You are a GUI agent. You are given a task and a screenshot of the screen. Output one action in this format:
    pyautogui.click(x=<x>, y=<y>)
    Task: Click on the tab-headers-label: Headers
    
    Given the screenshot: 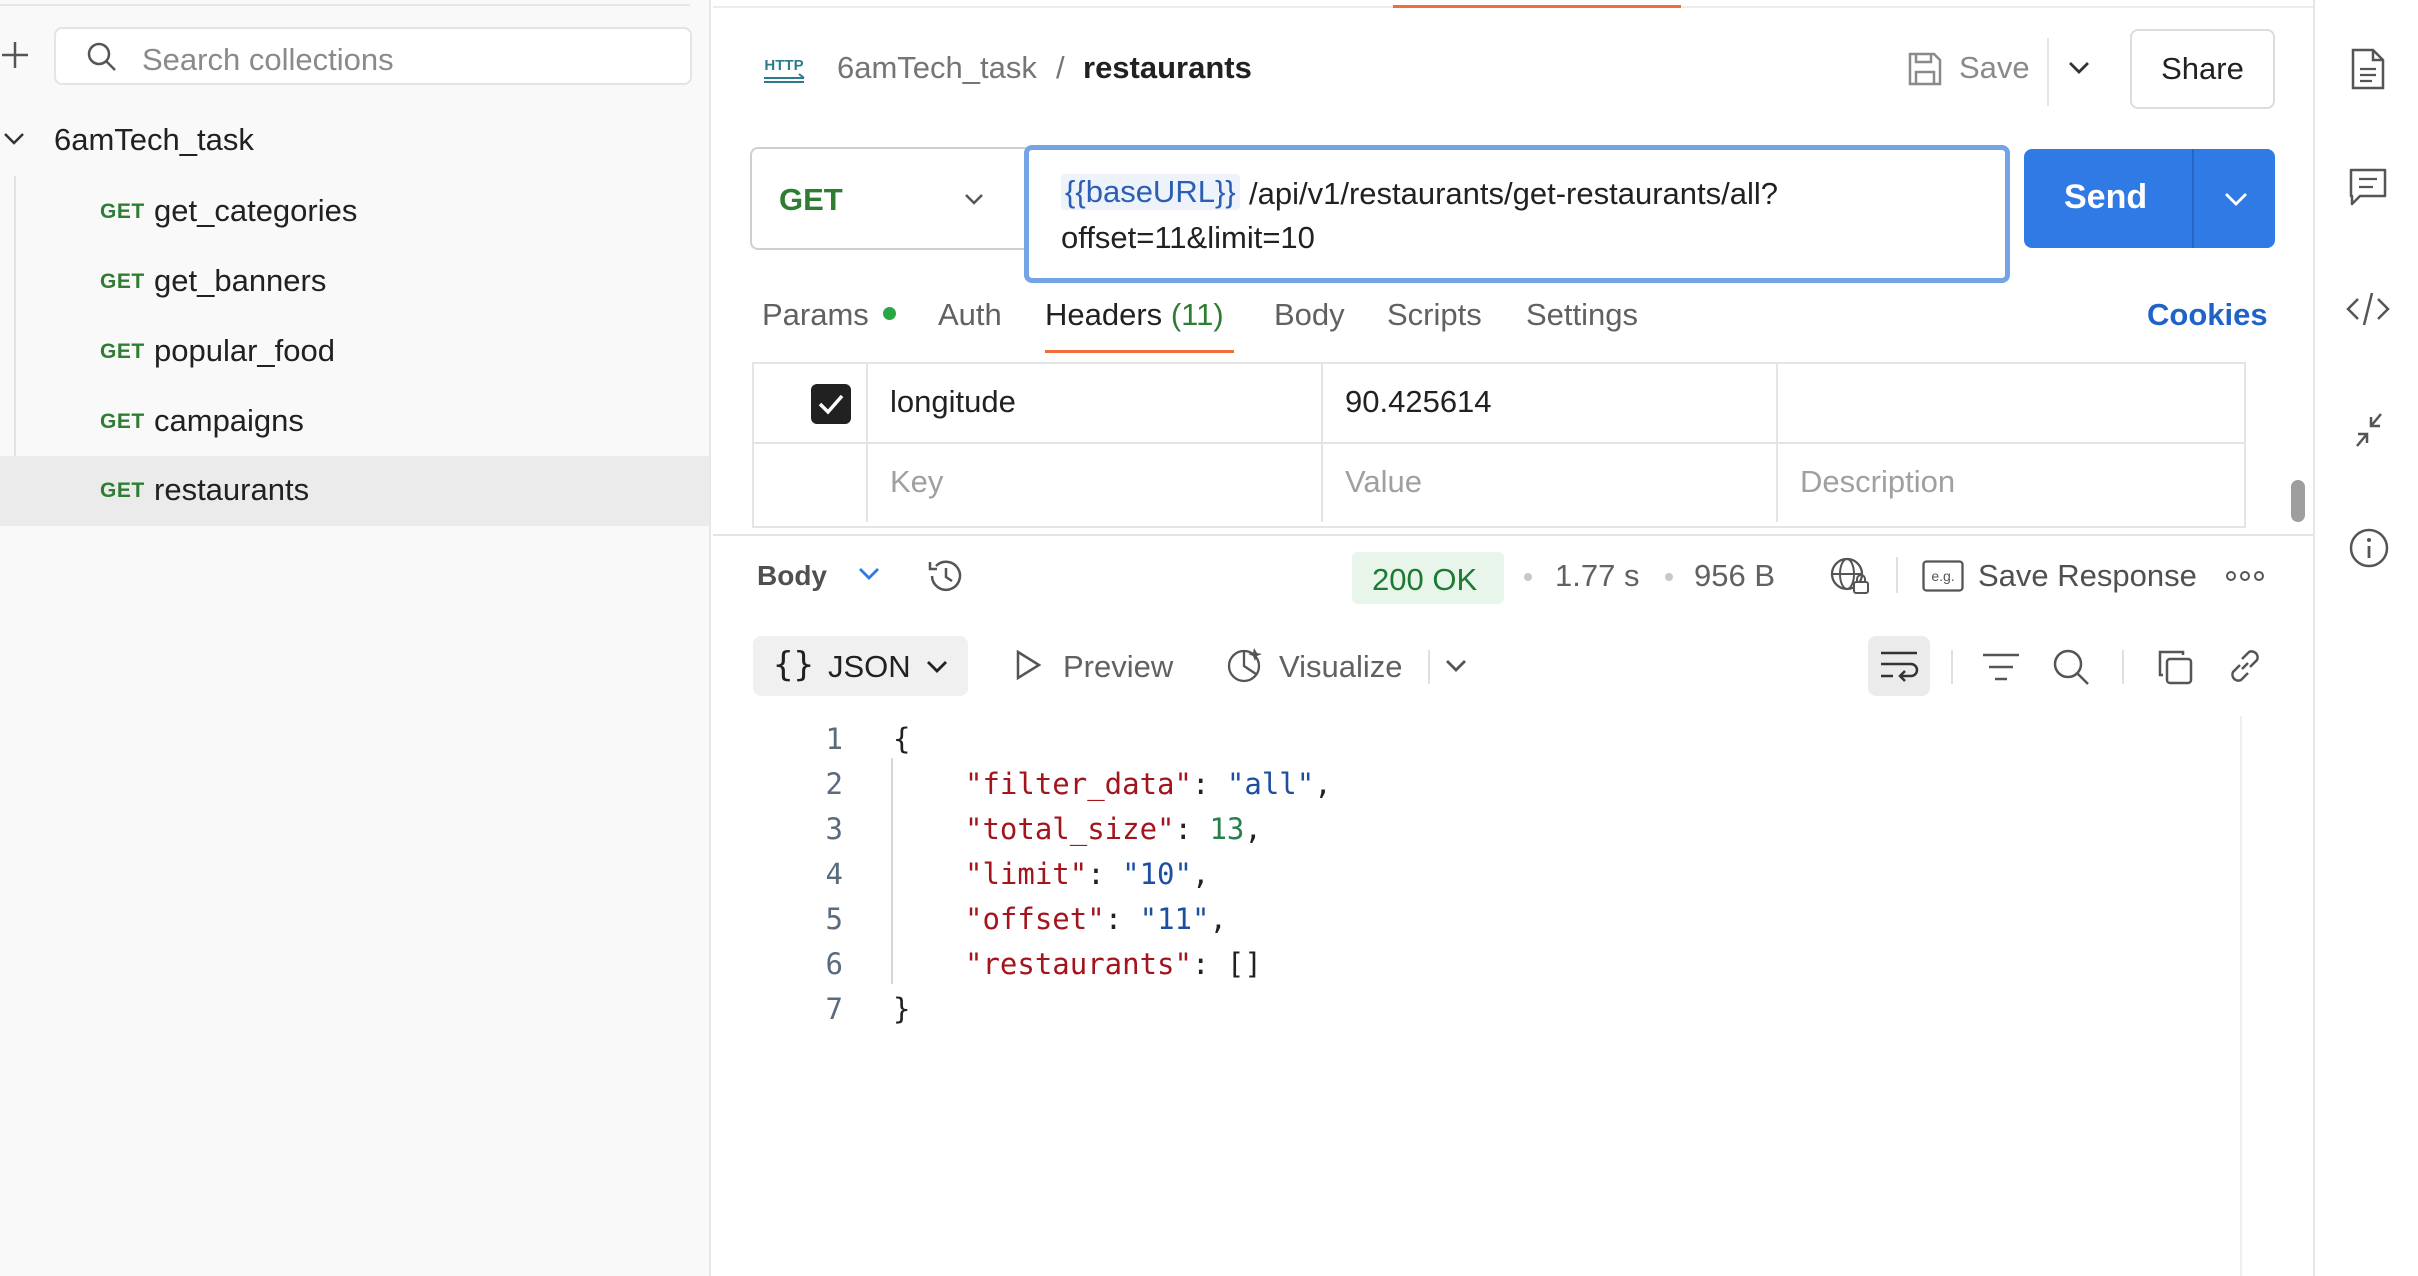 What is the action you would take?
    pyautogui.click(x=1104, y=314)
    